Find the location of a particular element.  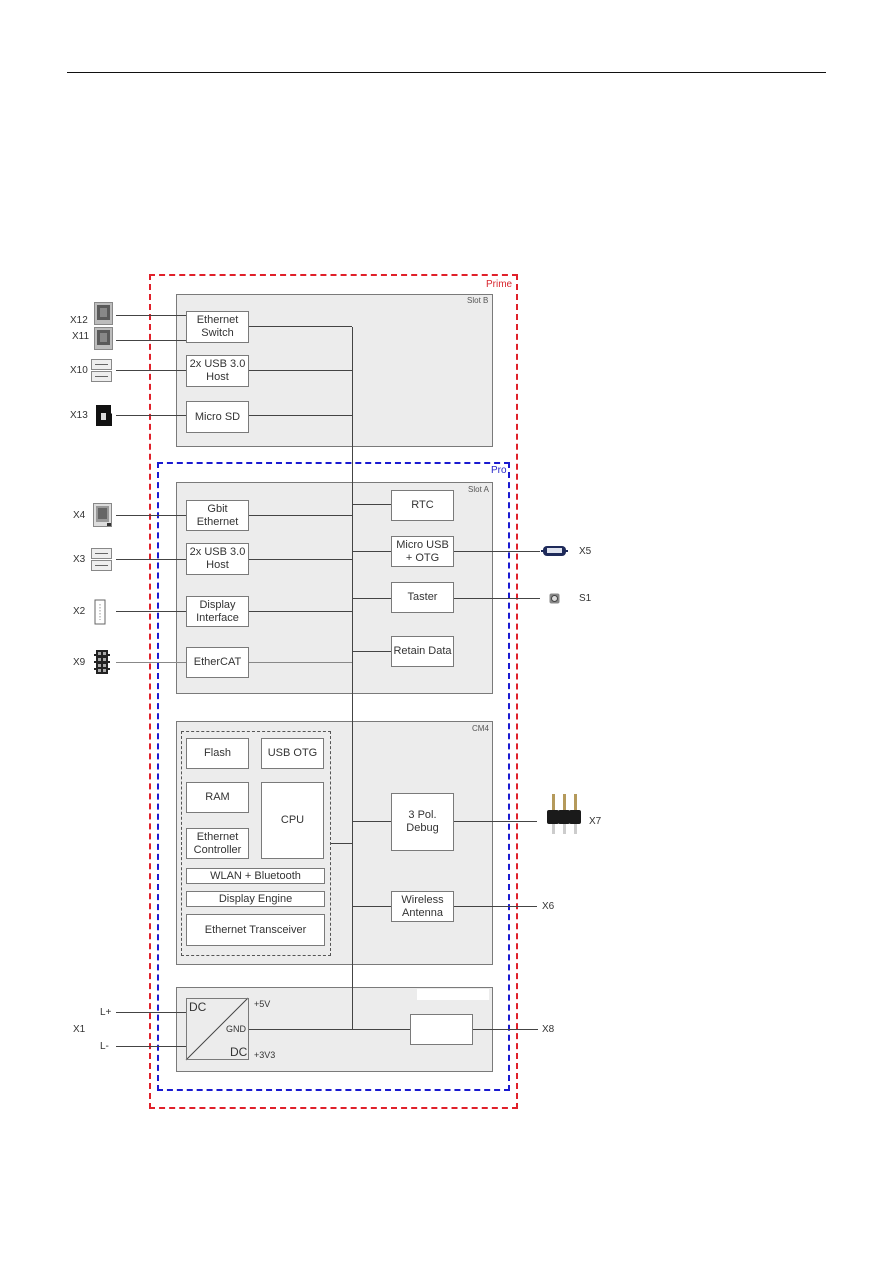

dcdc-input-label: DC is located at coordinates (198, 1007).